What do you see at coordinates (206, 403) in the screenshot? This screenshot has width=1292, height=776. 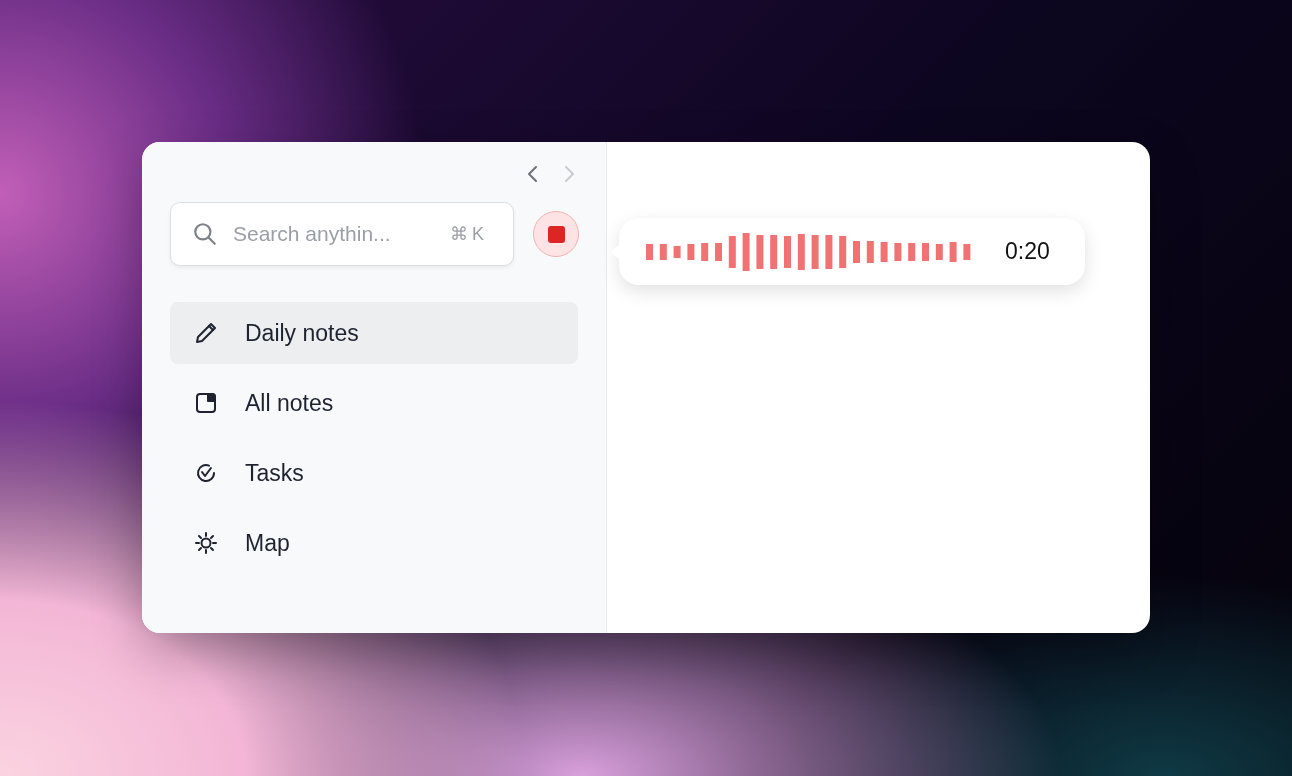 I see `note-icon` at bounding box center [206, 403].